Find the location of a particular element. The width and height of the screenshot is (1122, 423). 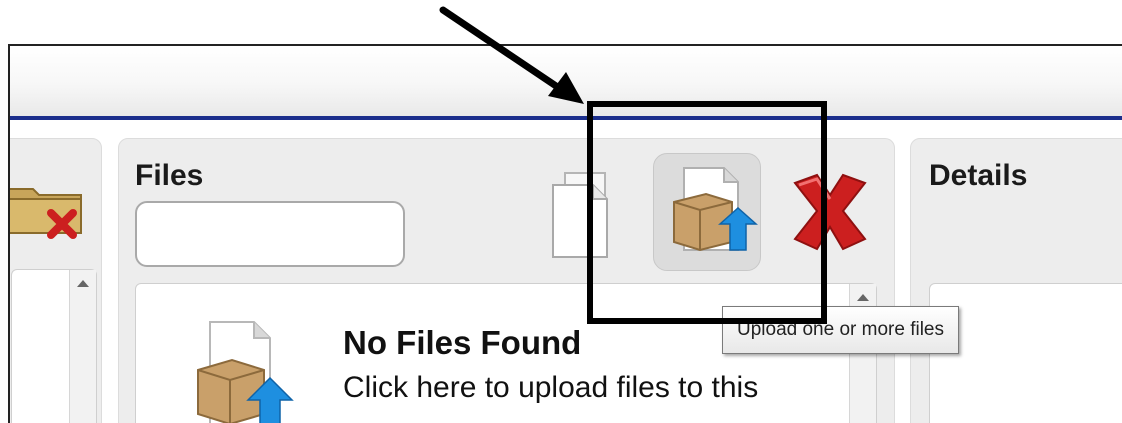

details-panel: Details is located at coordinates (1016, 280).